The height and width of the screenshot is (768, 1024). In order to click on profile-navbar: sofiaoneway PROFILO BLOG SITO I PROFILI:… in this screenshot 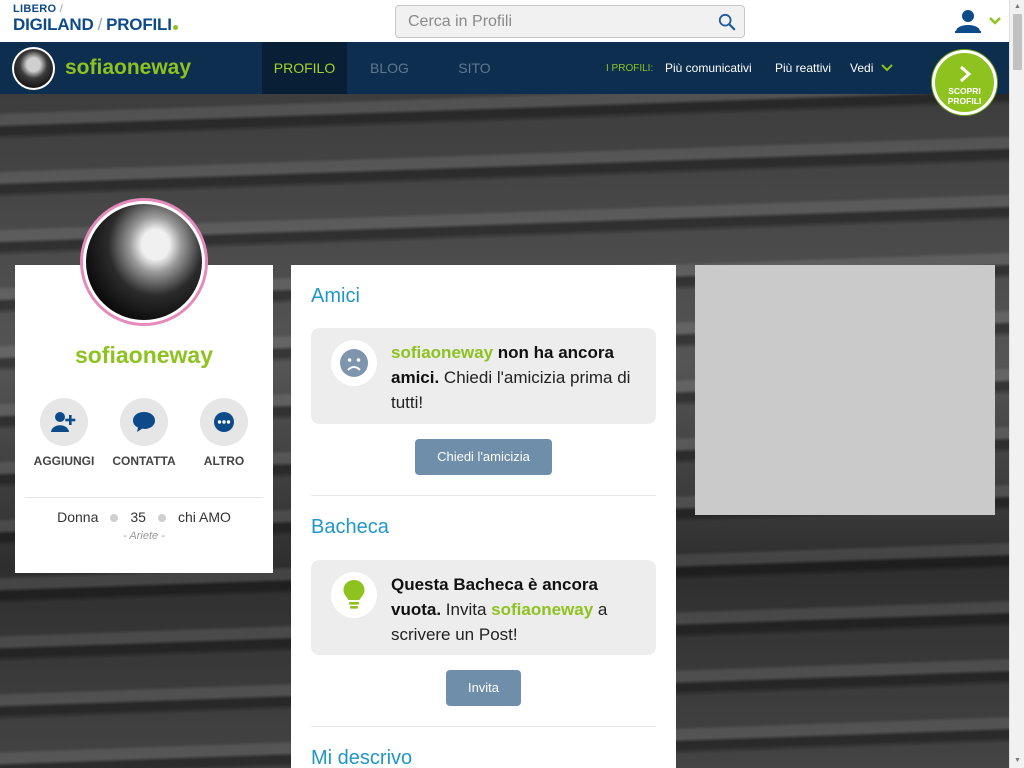, I will do `click(504, 68)`.